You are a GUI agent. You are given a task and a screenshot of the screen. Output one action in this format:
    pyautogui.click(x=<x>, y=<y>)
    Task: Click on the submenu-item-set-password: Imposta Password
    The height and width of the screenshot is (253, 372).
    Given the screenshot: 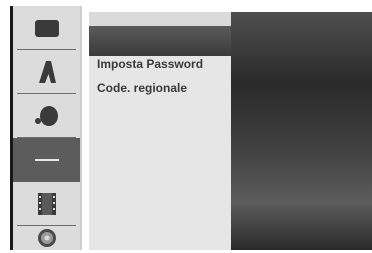 What is the action you would take?
    pyautogui.click(x=150, y=64)
    